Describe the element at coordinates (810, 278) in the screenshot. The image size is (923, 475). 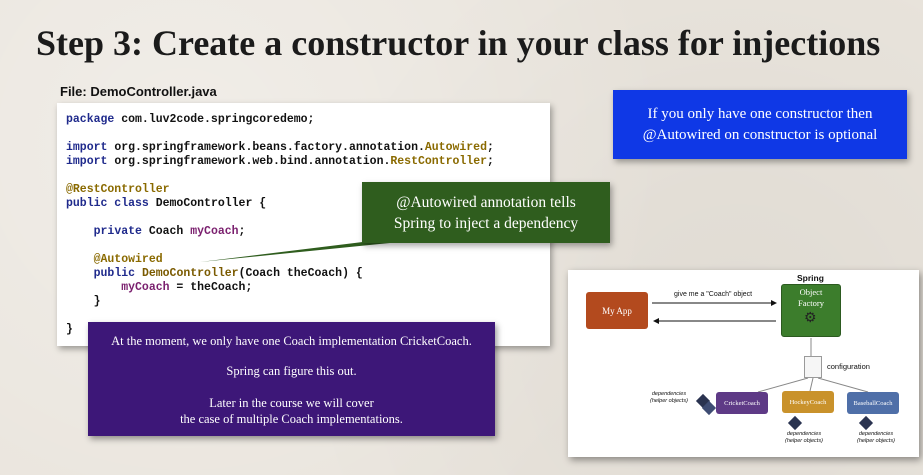
I see `spring-label: Spring` at that location.